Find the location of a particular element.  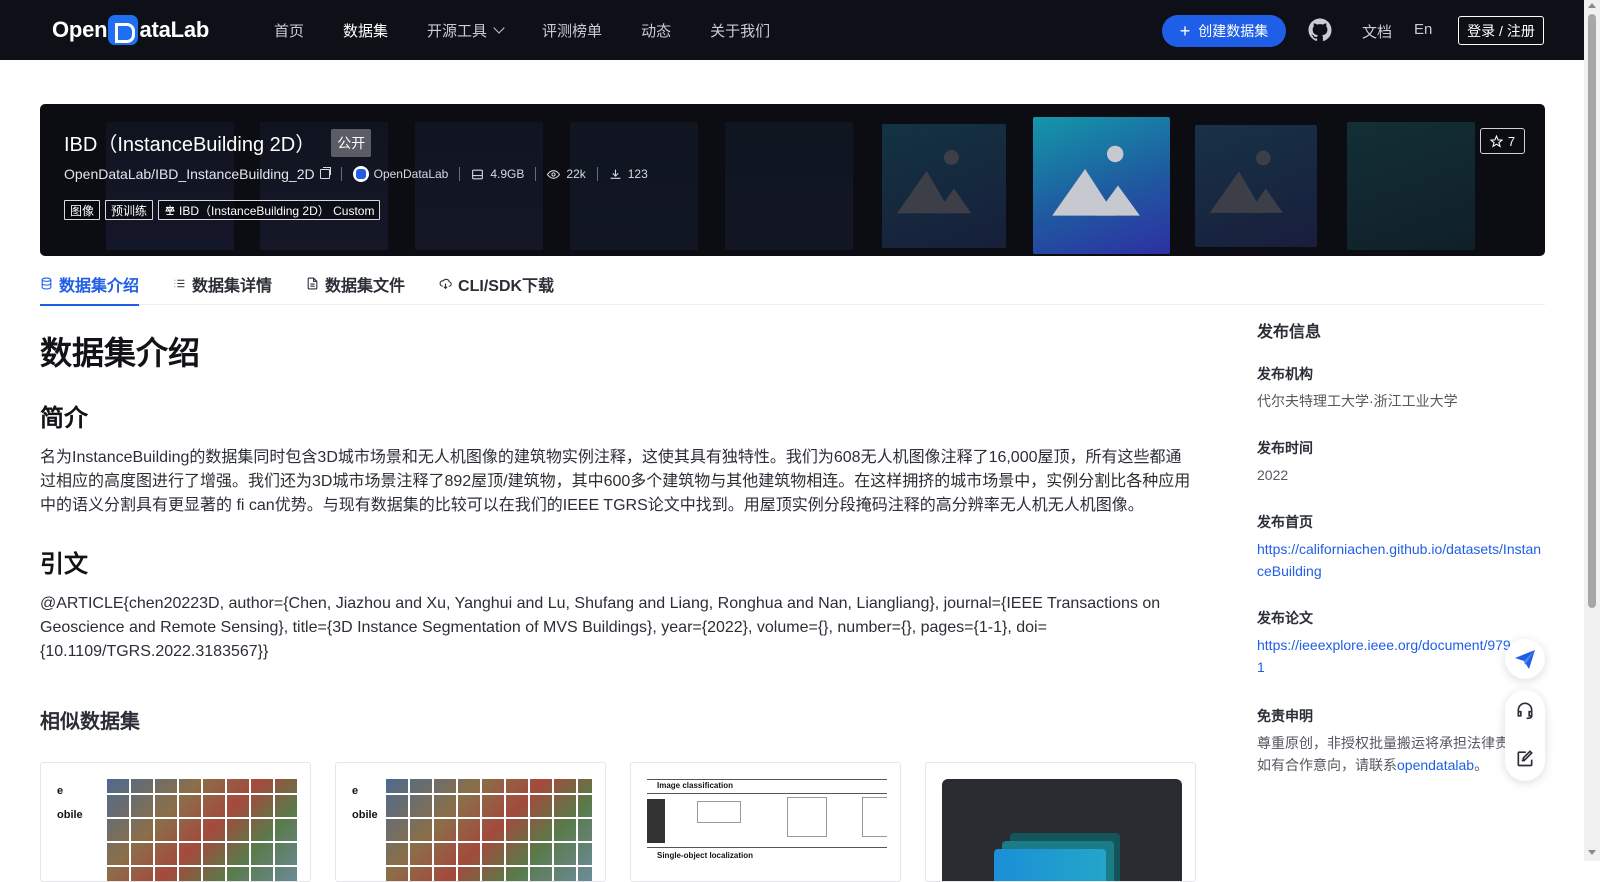

logo-text-open: Open is located at coordinates (80, 29).